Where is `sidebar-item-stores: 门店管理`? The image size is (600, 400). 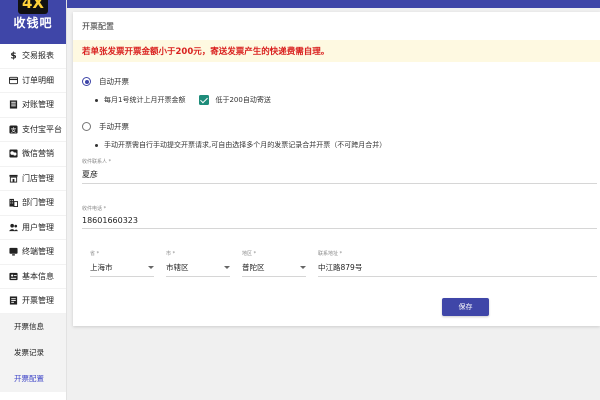
sidebar-item-stores: 门店管理 is located at coordinates (33, 179).